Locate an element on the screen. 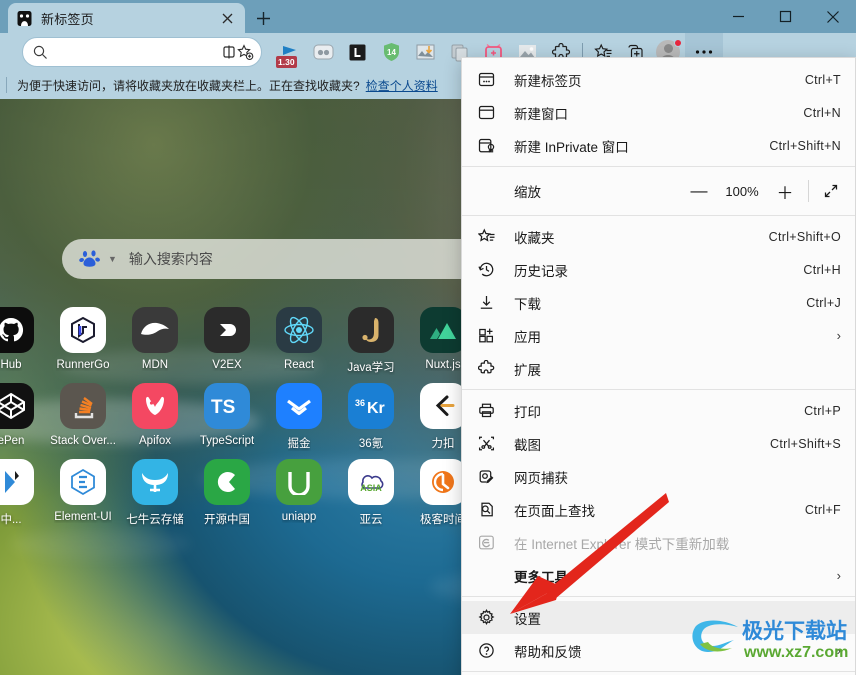 This screenshot has width=856, height=675. menu-item-label: 在页面上查找 is located at coordinates (554, 511).